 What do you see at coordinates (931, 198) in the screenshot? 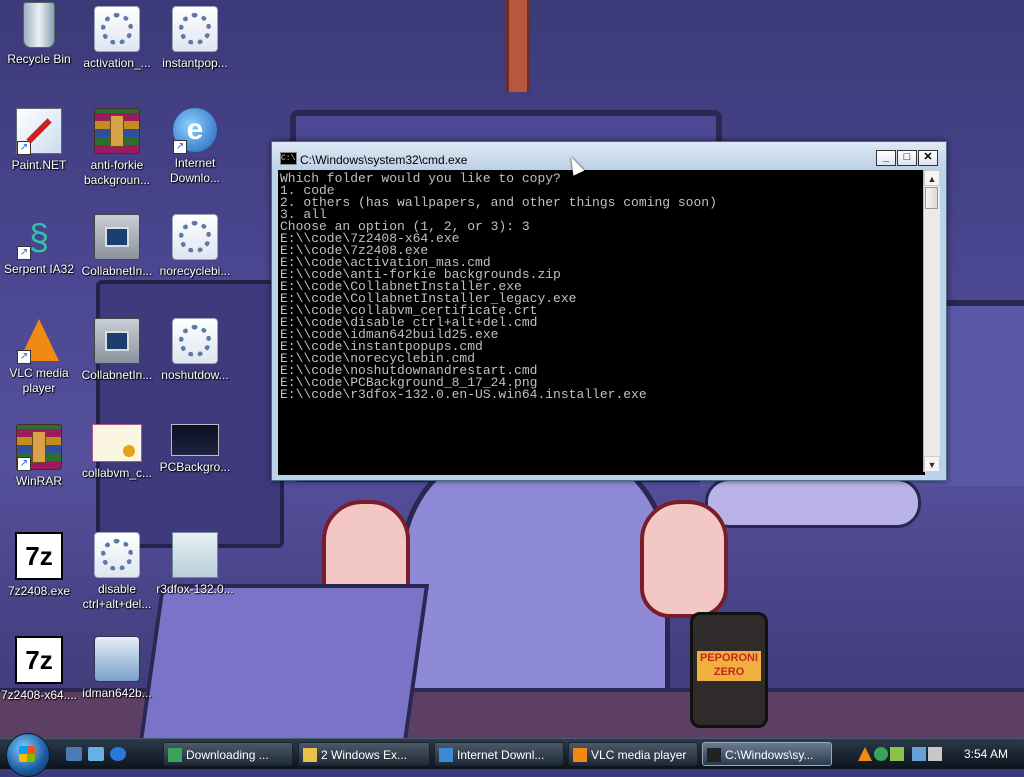
I see `scroll-thumb` at bounding box center [931, 198].